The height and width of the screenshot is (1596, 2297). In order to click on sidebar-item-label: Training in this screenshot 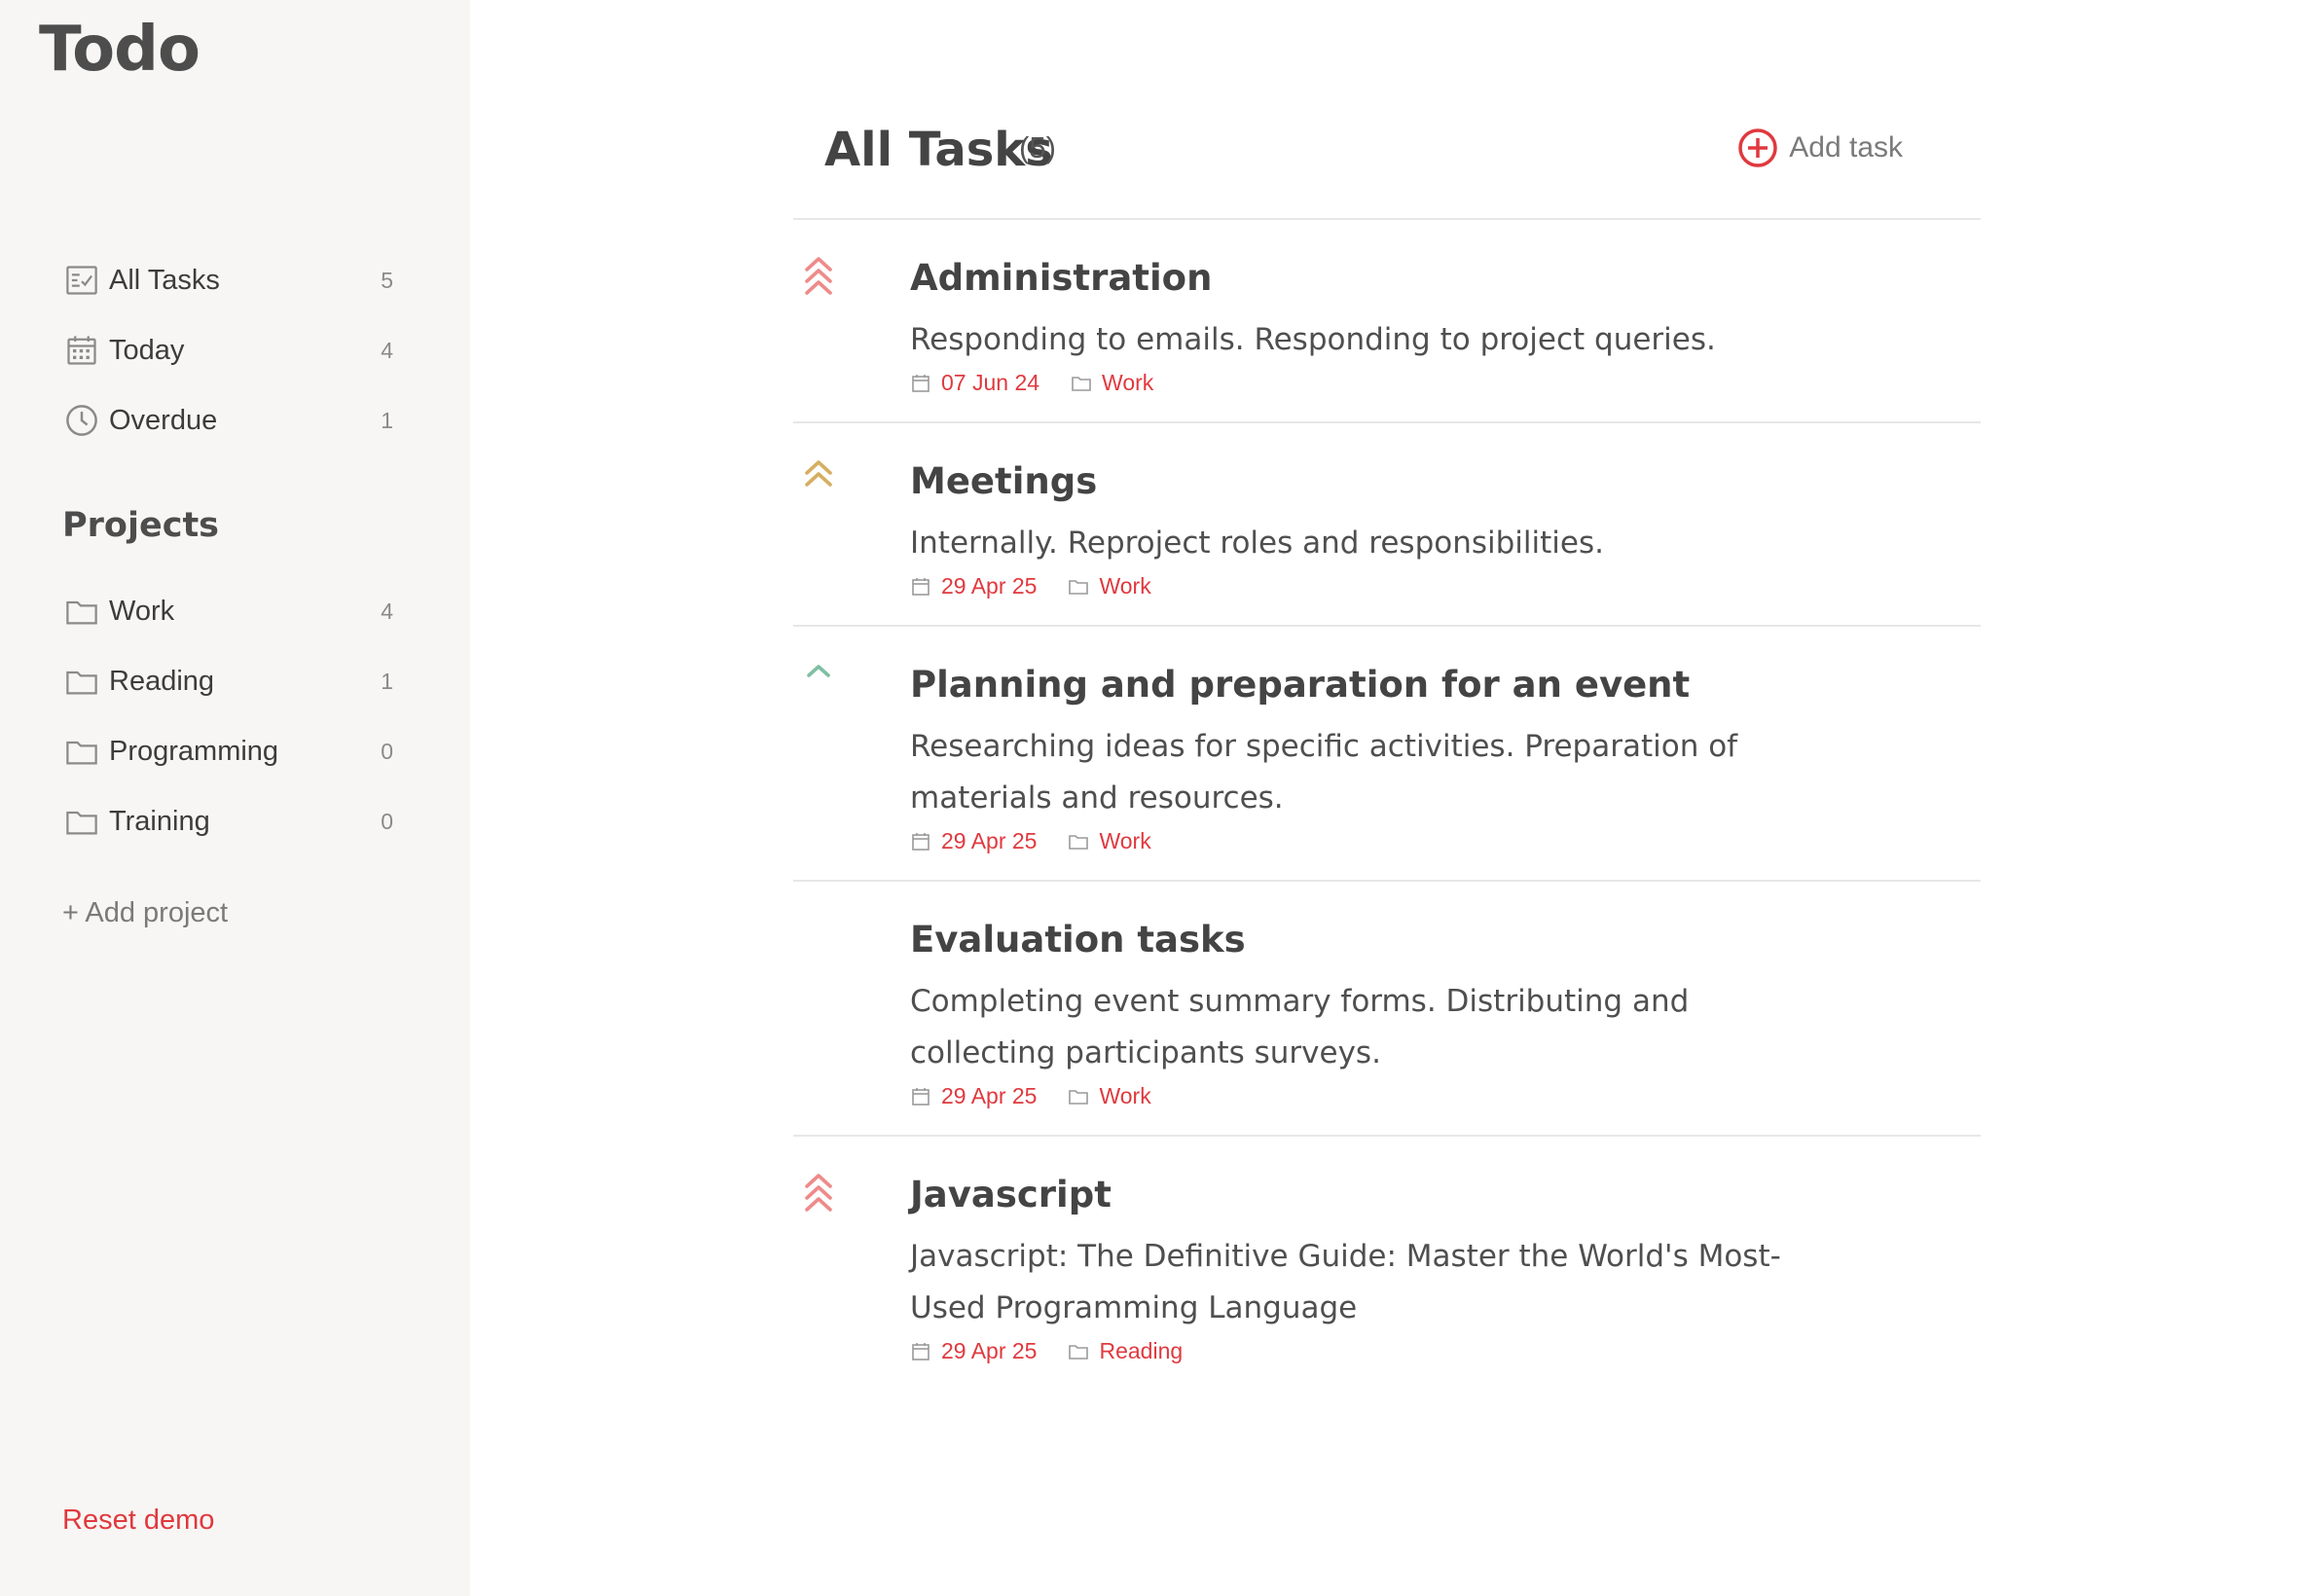, I will do `click(159, 821)`.